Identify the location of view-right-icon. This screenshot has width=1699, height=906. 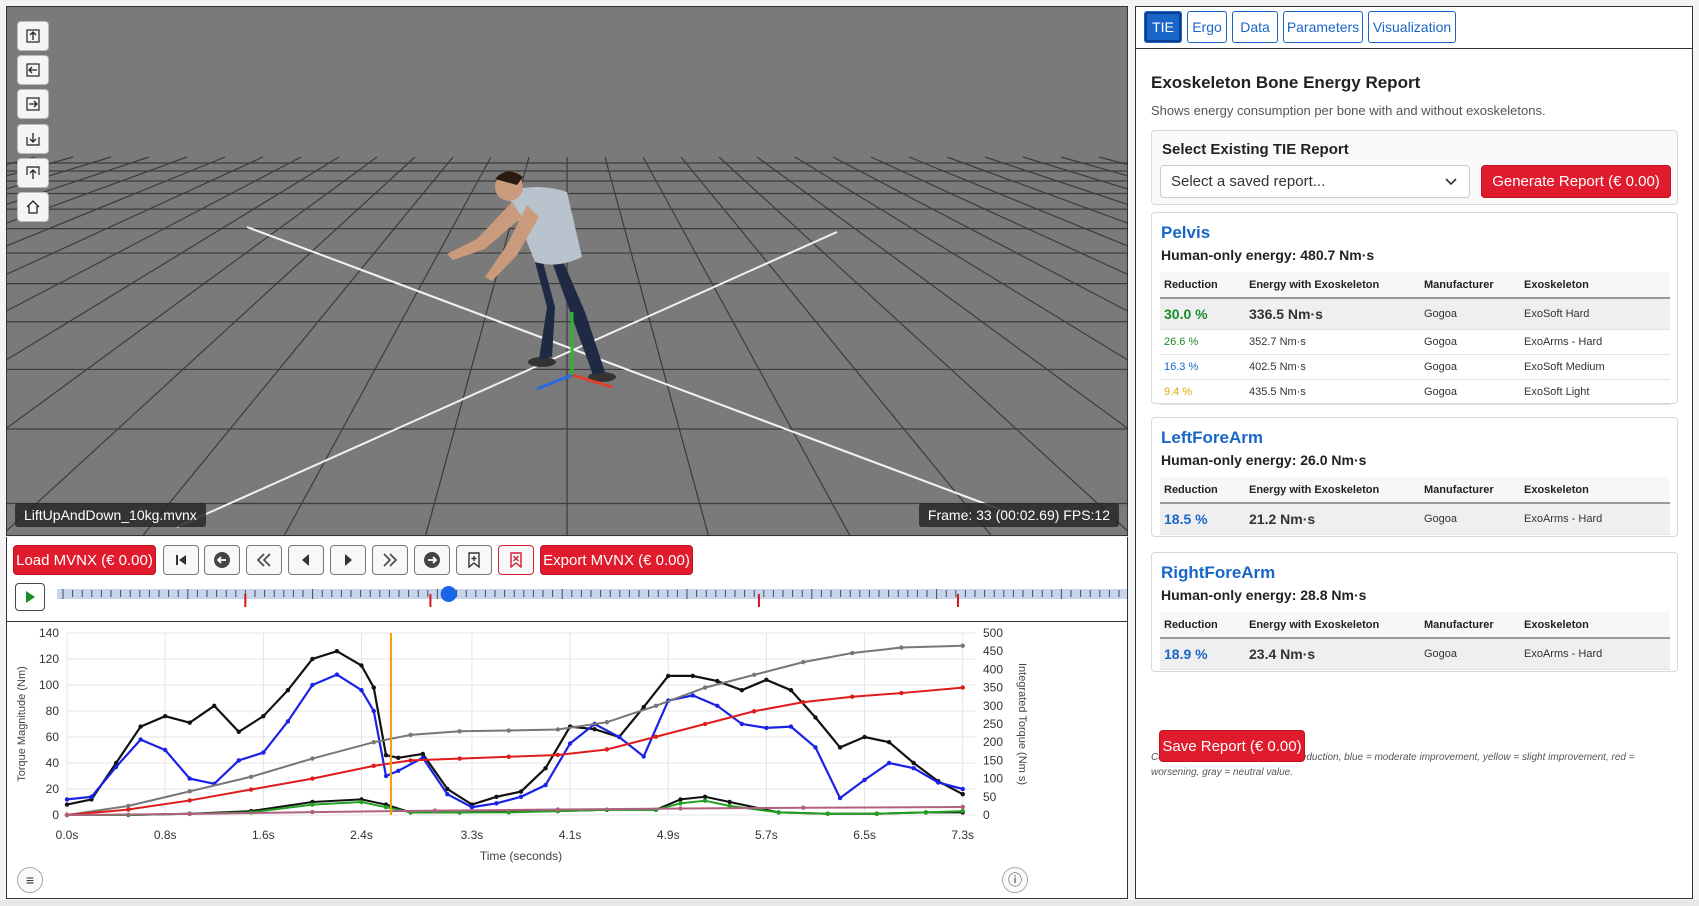
(33, 104).